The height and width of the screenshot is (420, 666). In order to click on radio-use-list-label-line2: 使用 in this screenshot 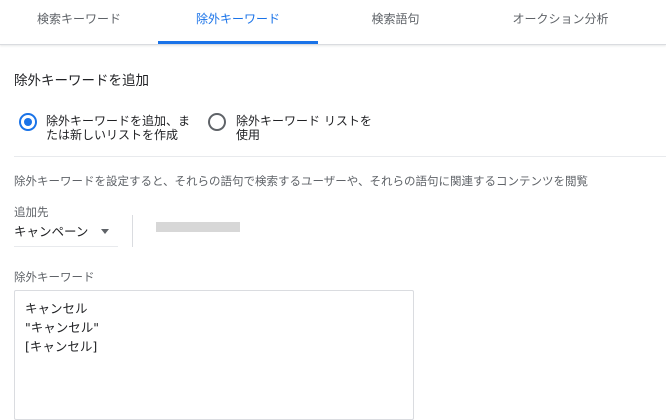, I will do `click(248, 135)`.